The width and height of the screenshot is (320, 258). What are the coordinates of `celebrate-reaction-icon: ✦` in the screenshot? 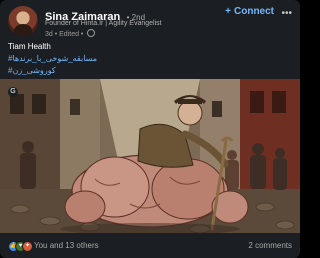 It's located at (27, 246).